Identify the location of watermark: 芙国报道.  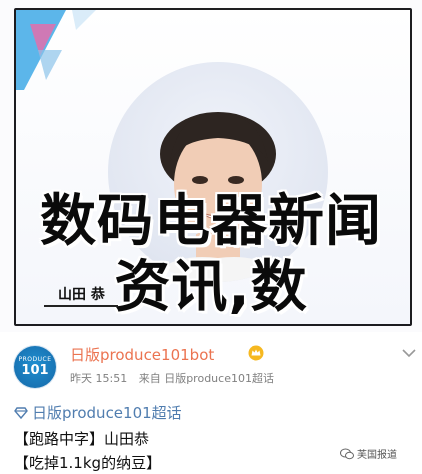
(368, 453).